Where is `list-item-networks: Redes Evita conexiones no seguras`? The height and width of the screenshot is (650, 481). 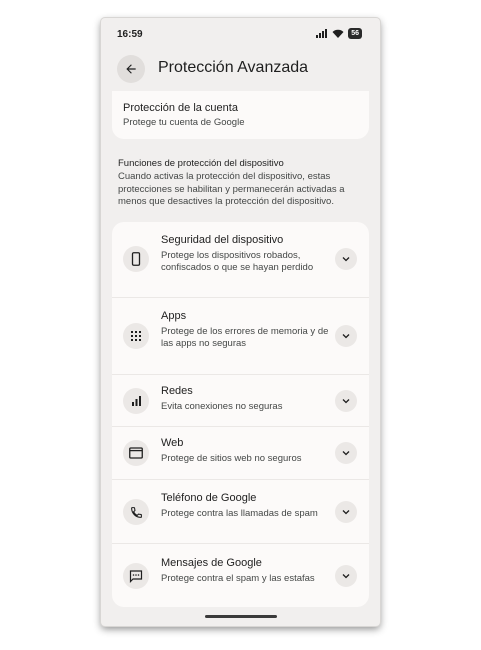
list-item-networks: Redes Evita conexiones no seguras is located at coordinates (240, 401).